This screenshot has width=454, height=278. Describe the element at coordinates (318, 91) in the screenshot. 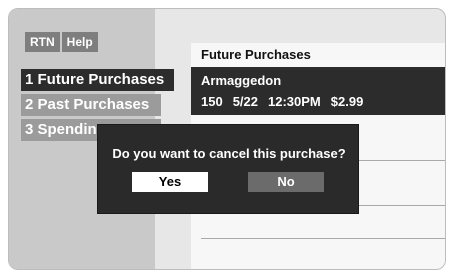

I see `purchase-row-selected: Armaggedon 150 5/22 12:30PM $2.99` at that location.